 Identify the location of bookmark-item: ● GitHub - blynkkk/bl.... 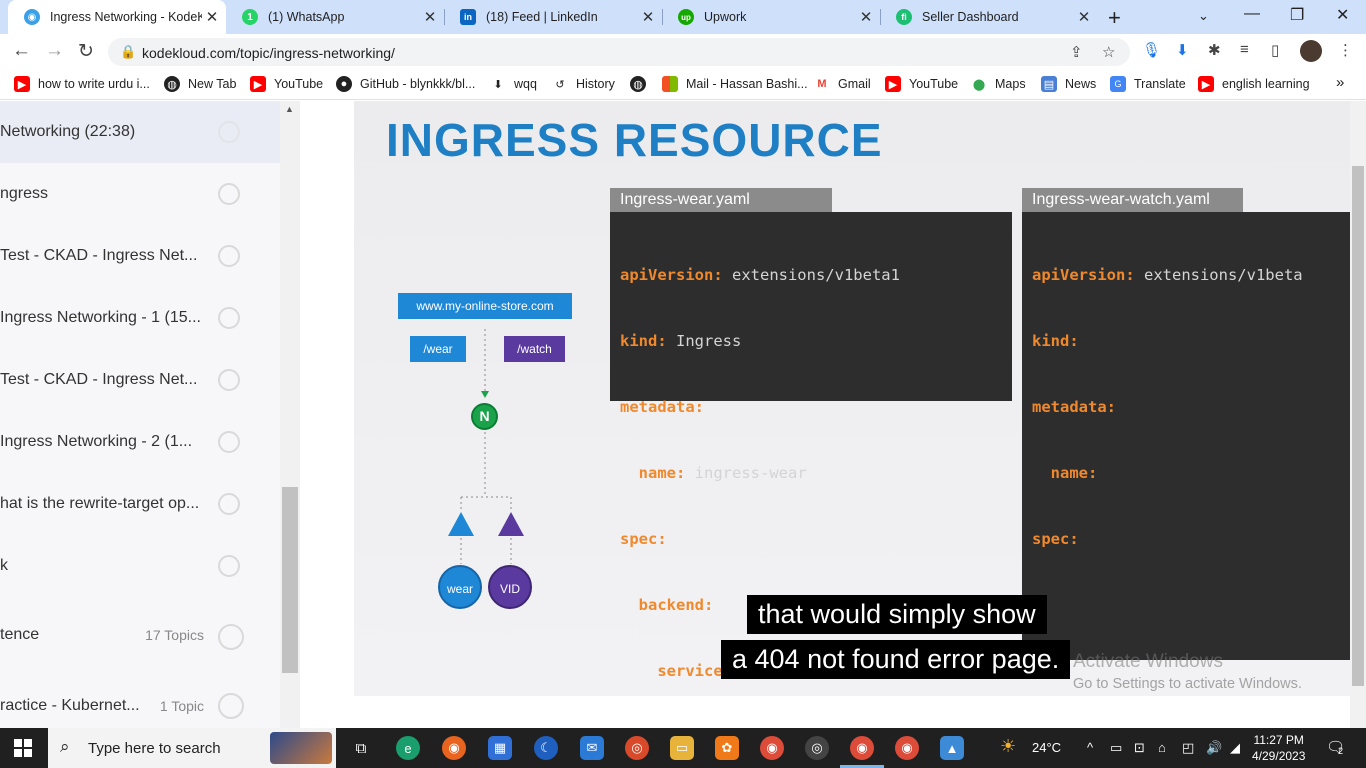
(405, 84).